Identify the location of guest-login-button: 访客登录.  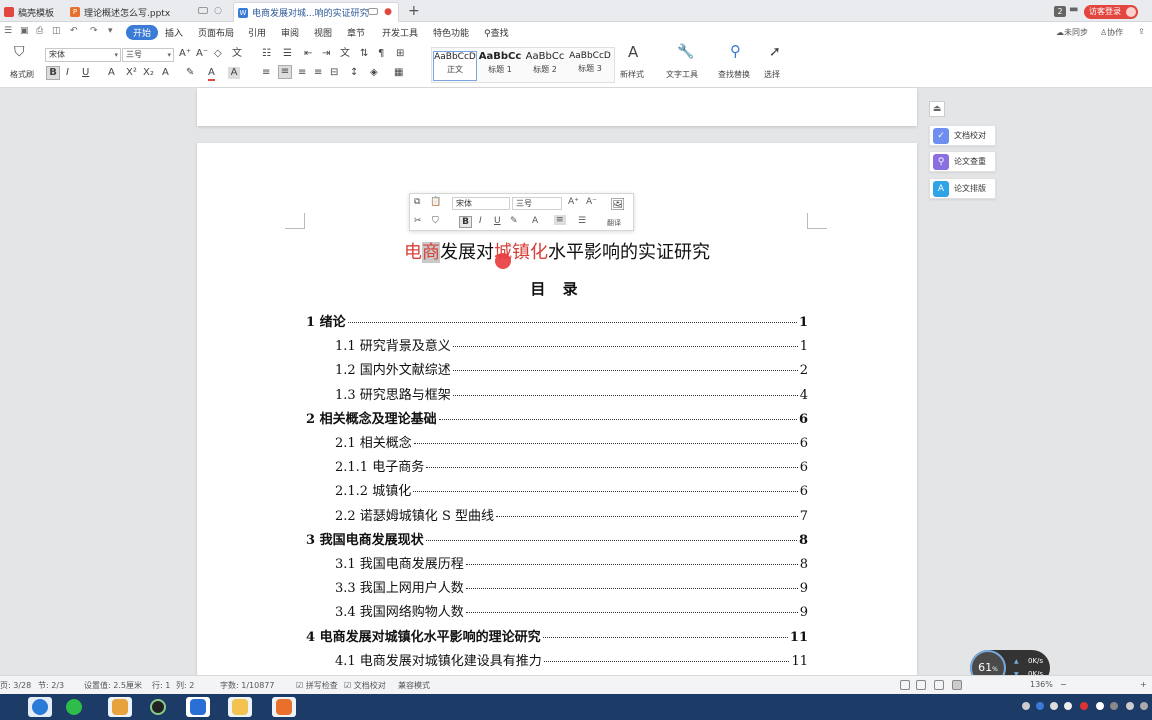
(1111, 12).